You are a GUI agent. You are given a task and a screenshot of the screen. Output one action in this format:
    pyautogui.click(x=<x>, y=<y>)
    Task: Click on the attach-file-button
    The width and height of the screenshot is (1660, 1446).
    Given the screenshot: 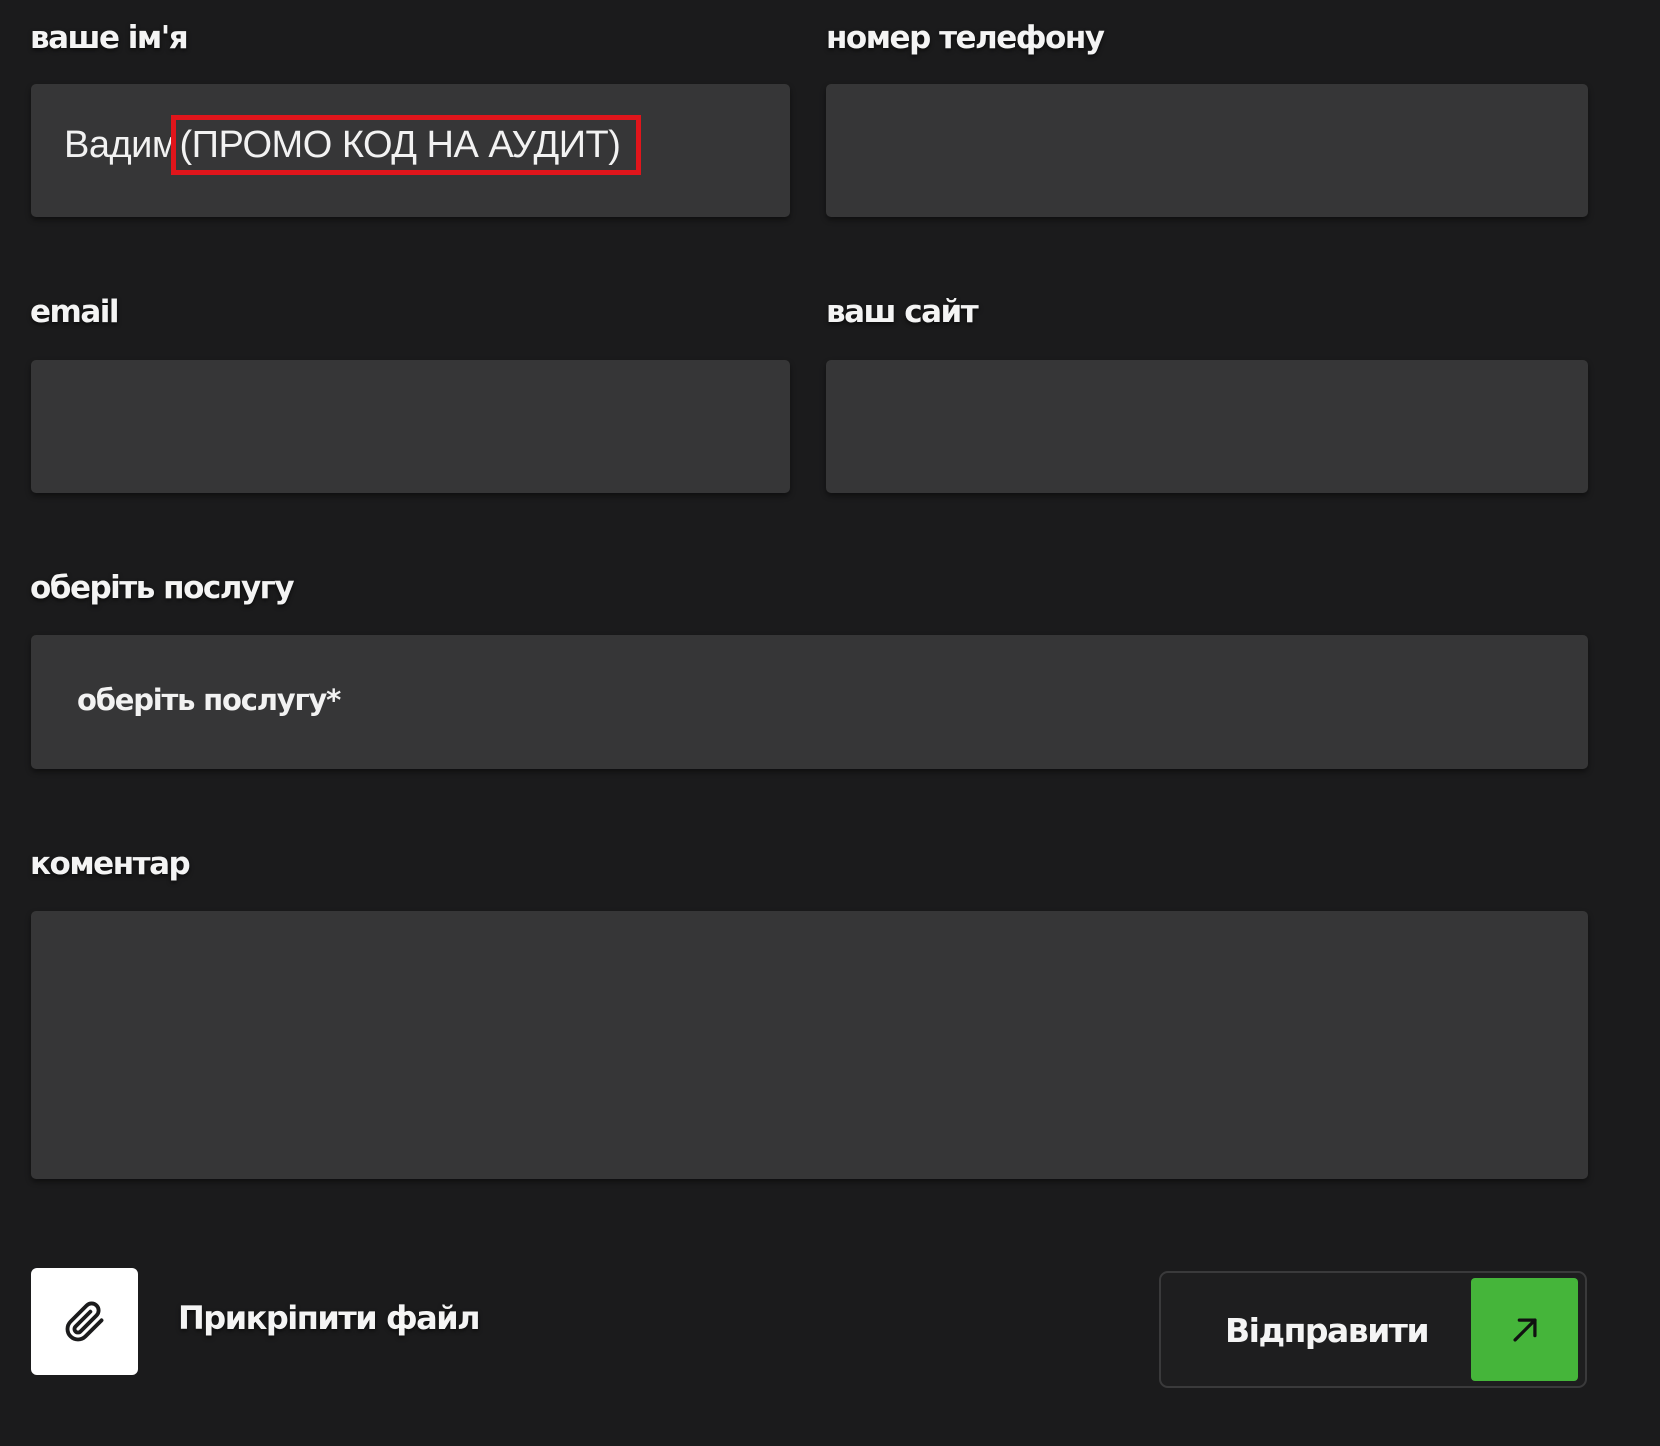 What is the action you would take?
    pyautogui.click(x=84, y=1321)
    